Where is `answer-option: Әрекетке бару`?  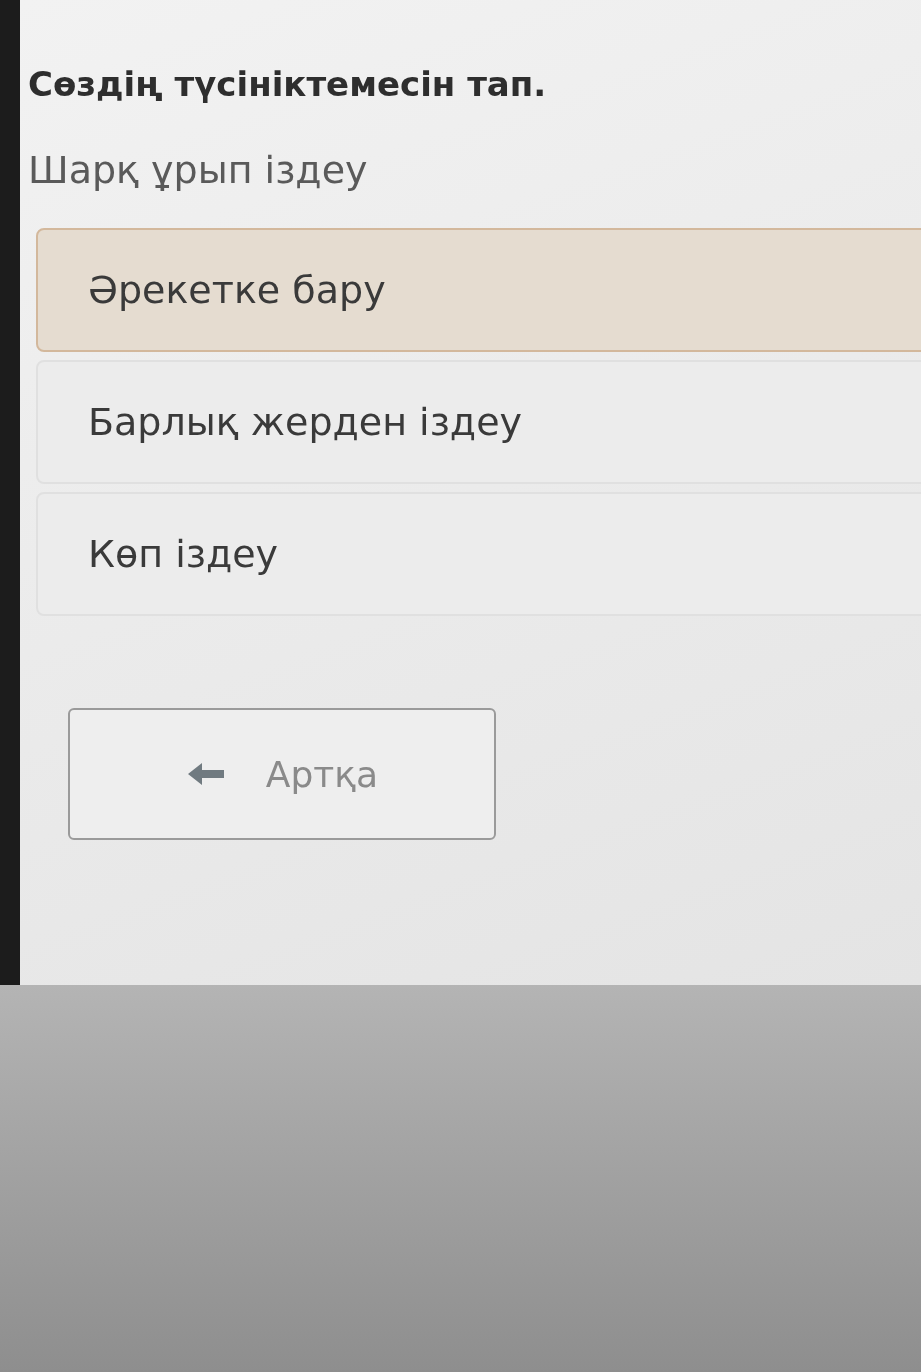 answer-option: Әрекетке бару is located at coordinates (478, 290).